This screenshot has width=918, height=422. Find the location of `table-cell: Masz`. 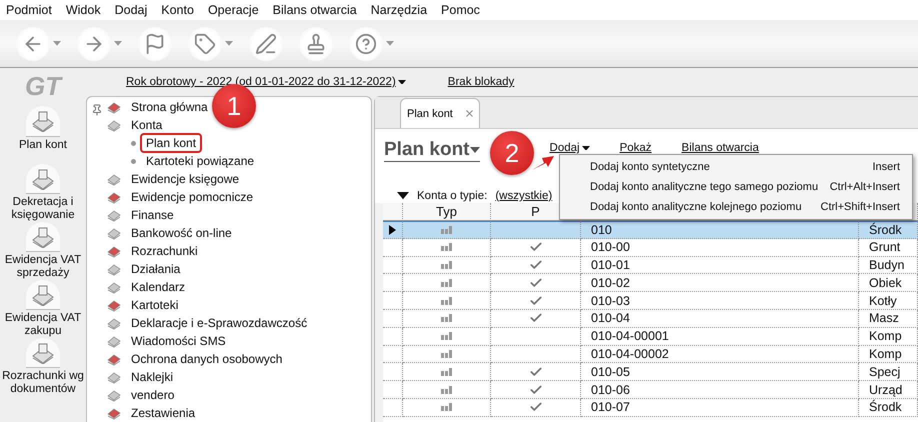

table-cell: Masz is located at coordinates (888, 319).